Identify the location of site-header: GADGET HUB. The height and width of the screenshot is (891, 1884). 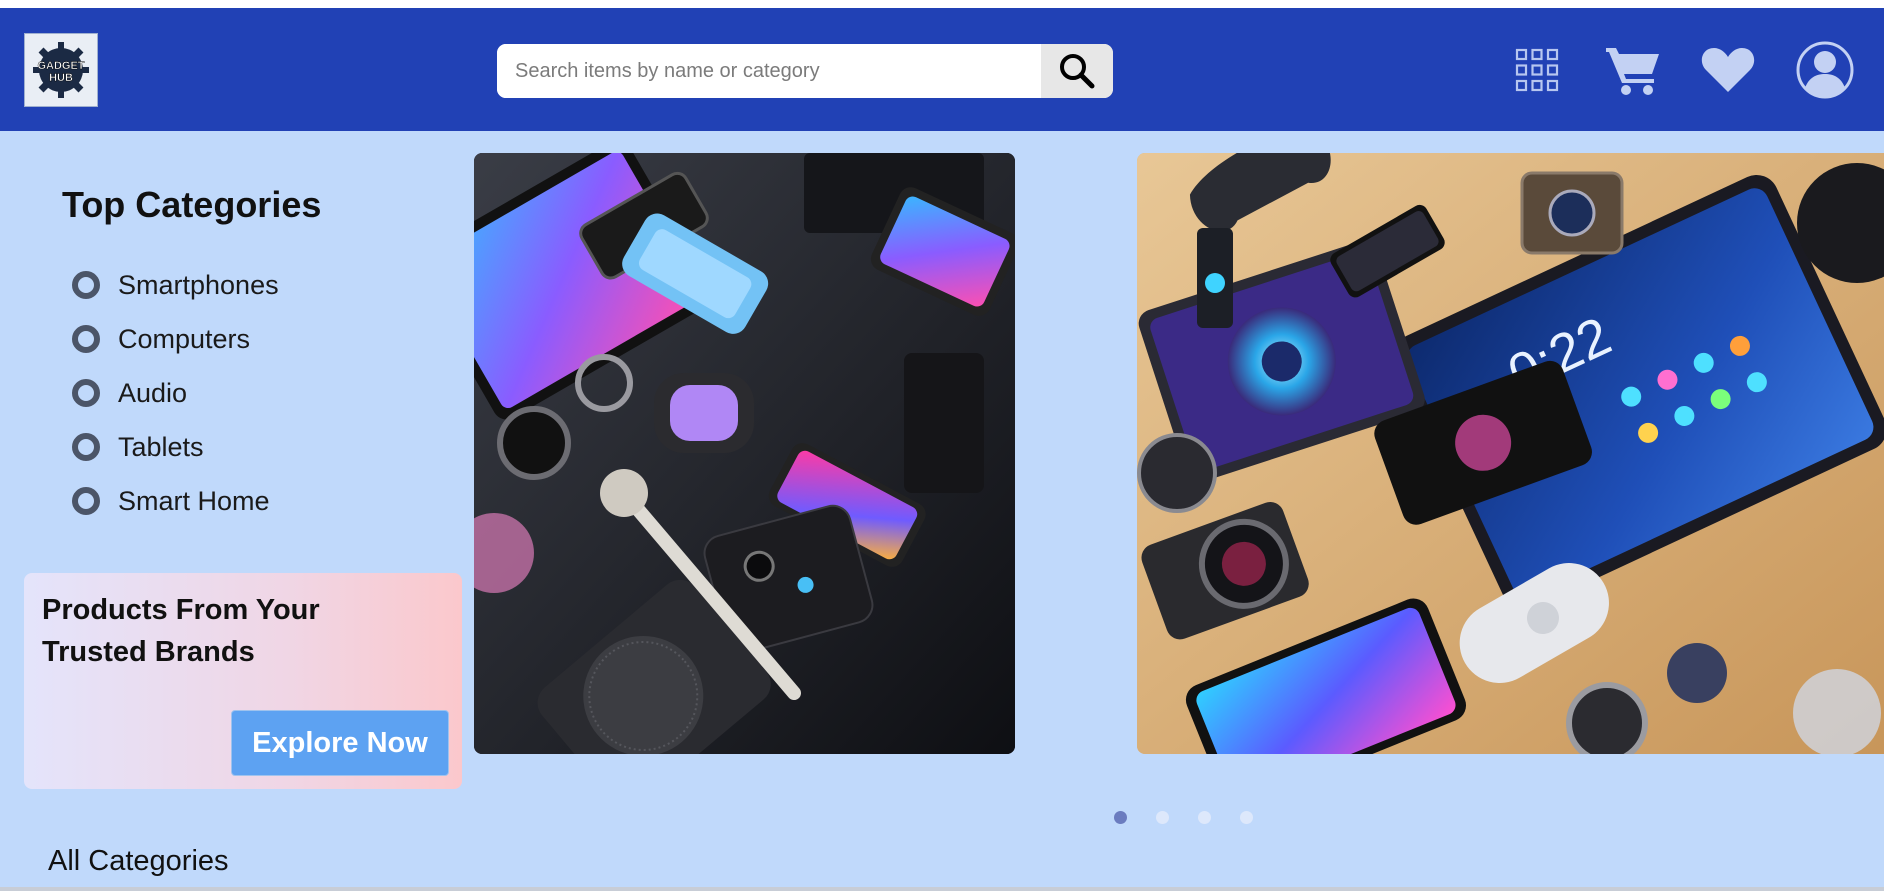
(942, 69).